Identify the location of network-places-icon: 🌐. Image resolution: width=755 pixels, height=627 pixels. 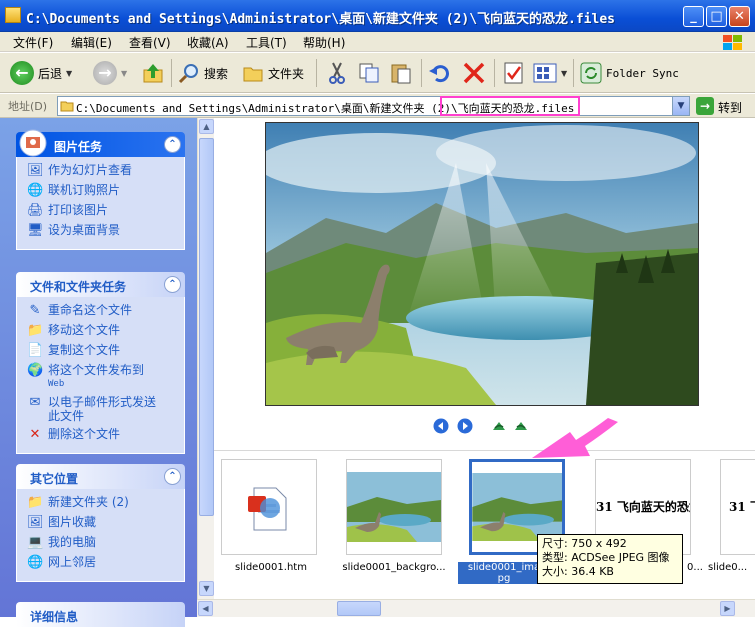
(35, 562).